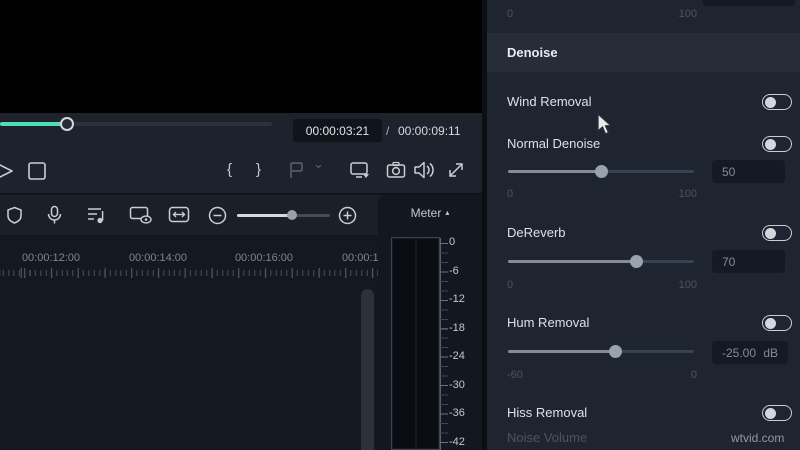 This screenshot has width=800, height=450. What do you see at coordinates (777, 233) in the screenshot?
I see `dereverb-toggle` at bounding box center [777, 233].